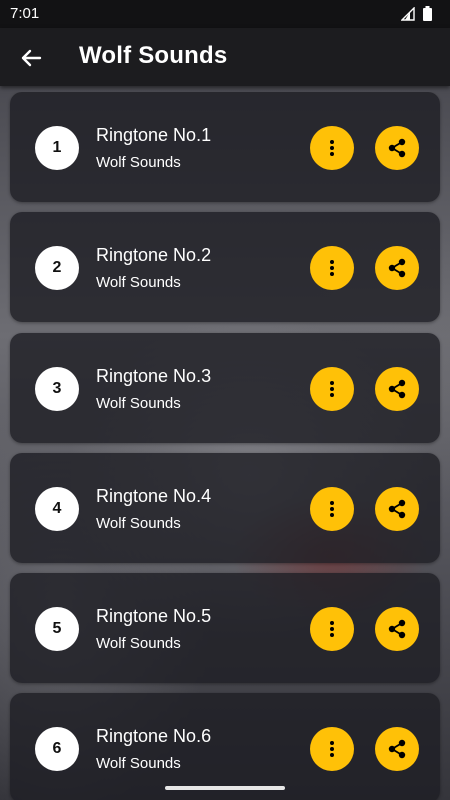 This screenshot has width=450, height=800. I want to click on signal-icon, so click(408, 13).